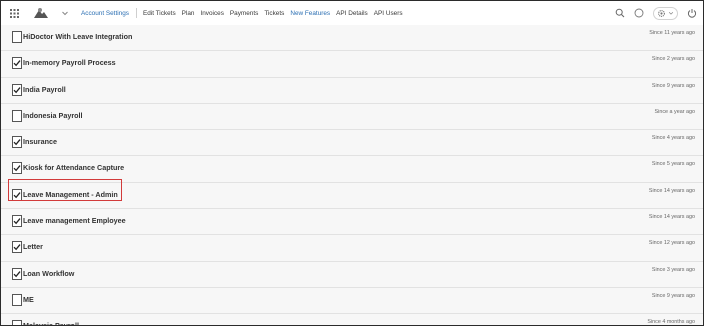 The image size is (704, 326). Describe the element at coordinates (665, 13) in the screenshot. I see `settings-menu` at that location.